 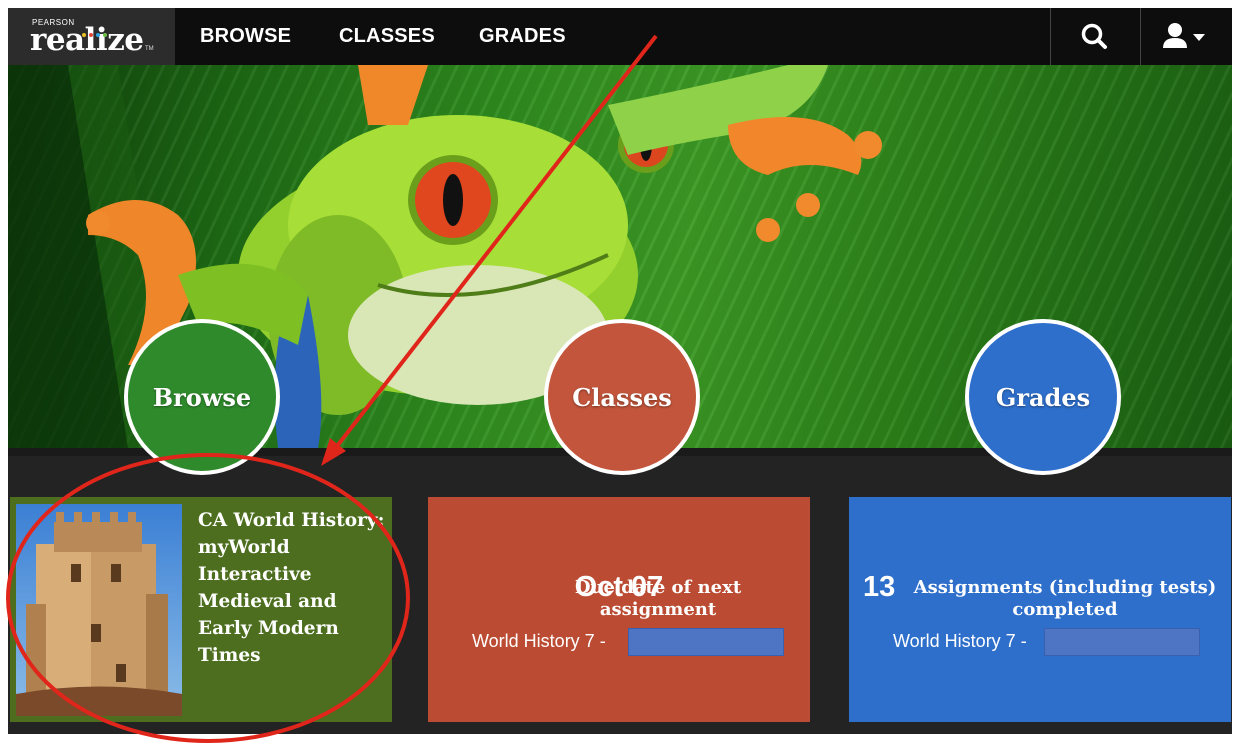 What do you see at coordinates (658, 598) in the screenshot?
I see `next-due-label: Due date of next assignment` at bounding box center [658, 598].